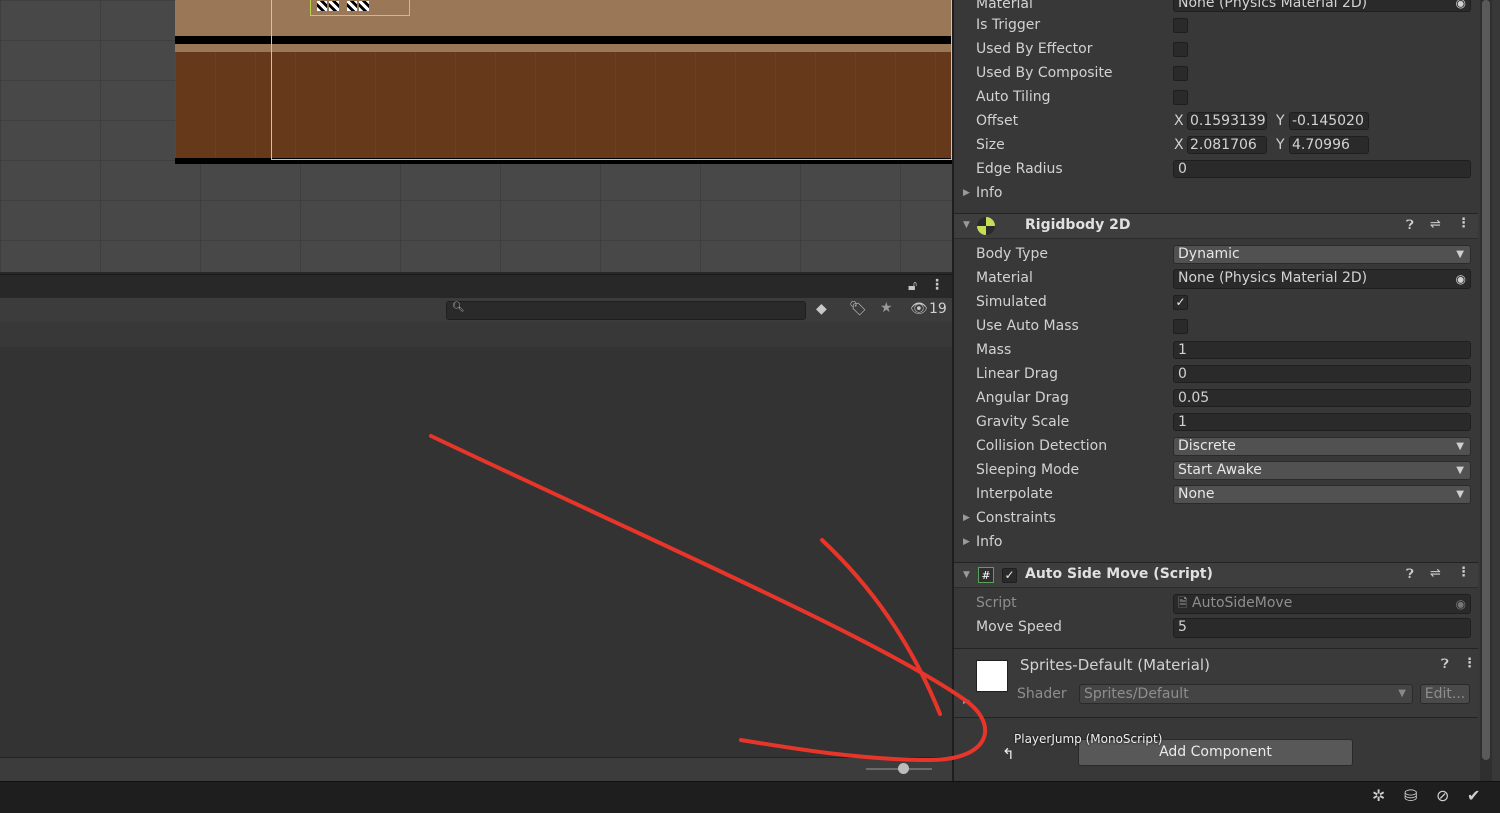  What do you see at coordinates (476, 335) in the screenshot?
I see `project-breadcrumb-bar` at bounding box center [476, 335].